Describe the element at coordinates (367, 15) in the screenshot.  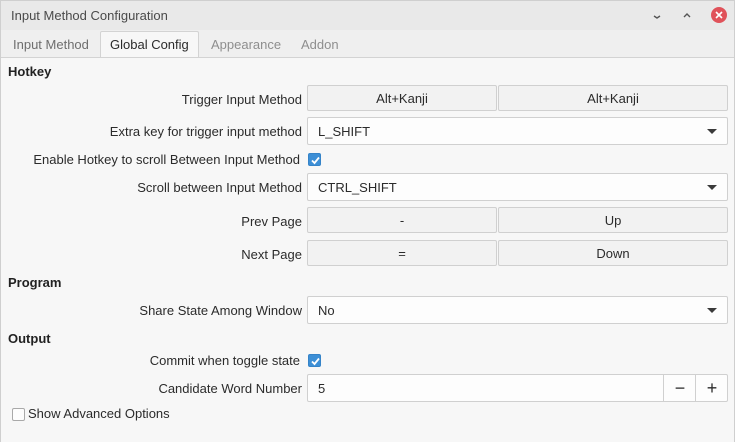
I see `titlebar: Input Method Configuration` at that location.